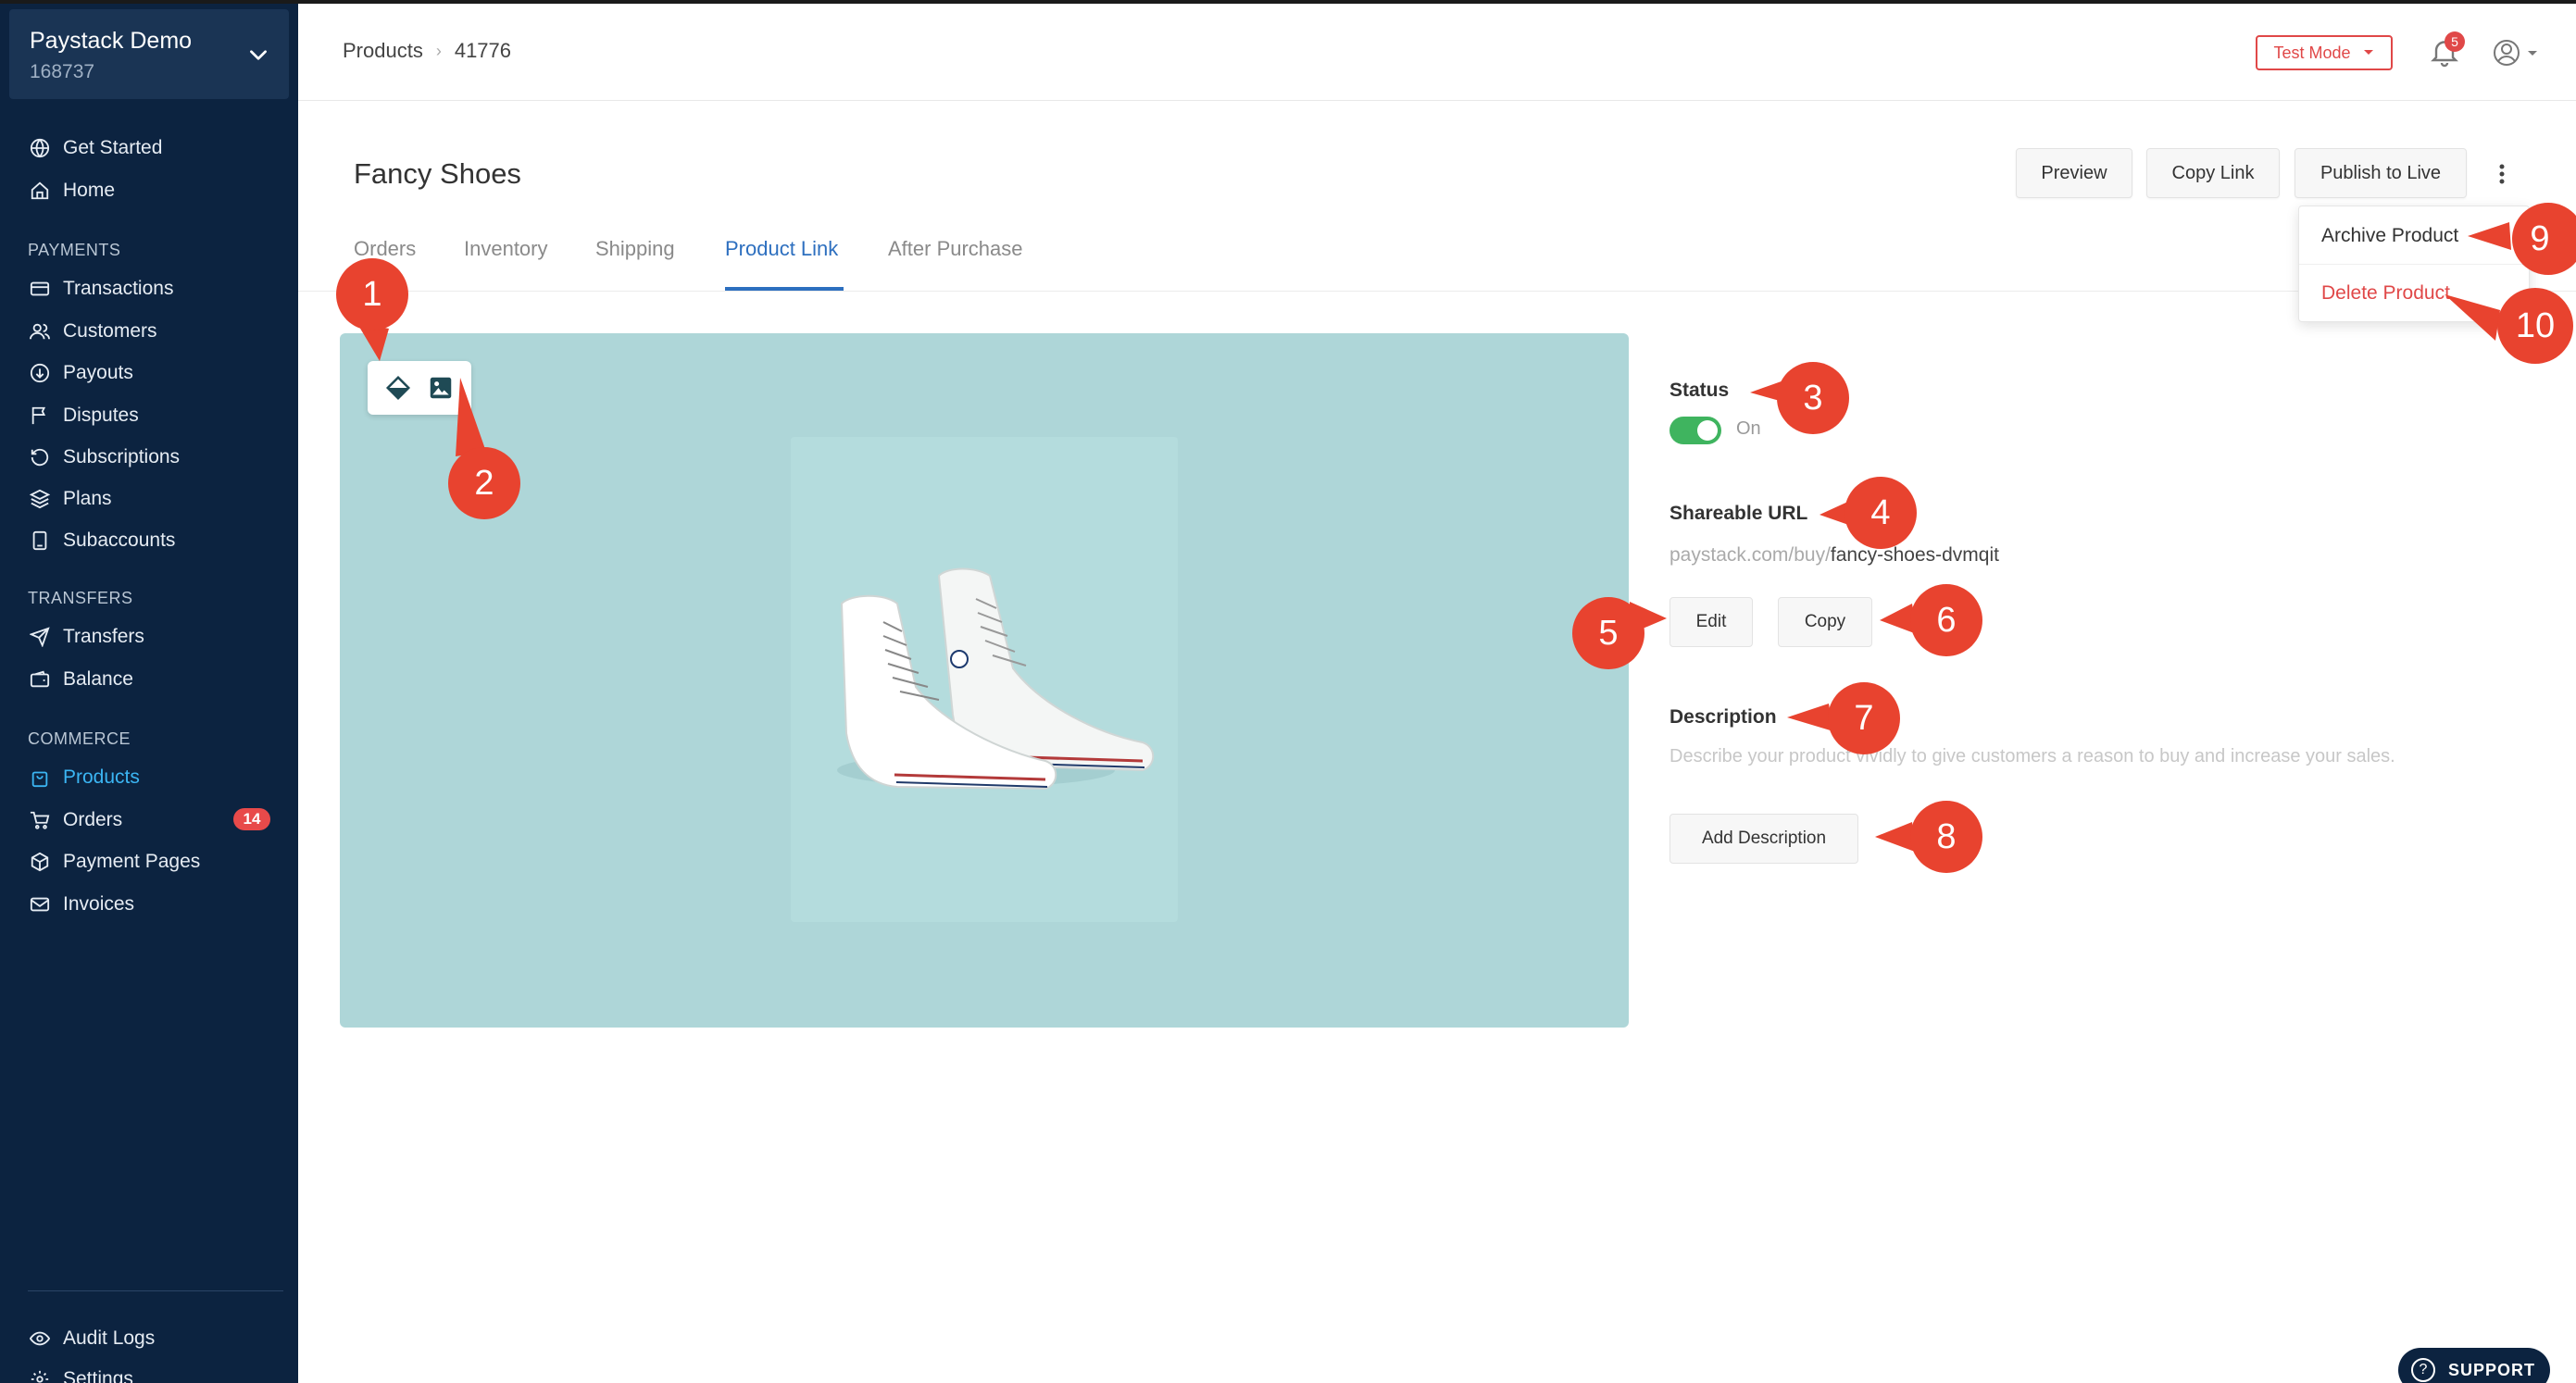 The height and width of the screenshot is (1383, 2576). I want to click on callout-7: 7, so click(1864, 718).